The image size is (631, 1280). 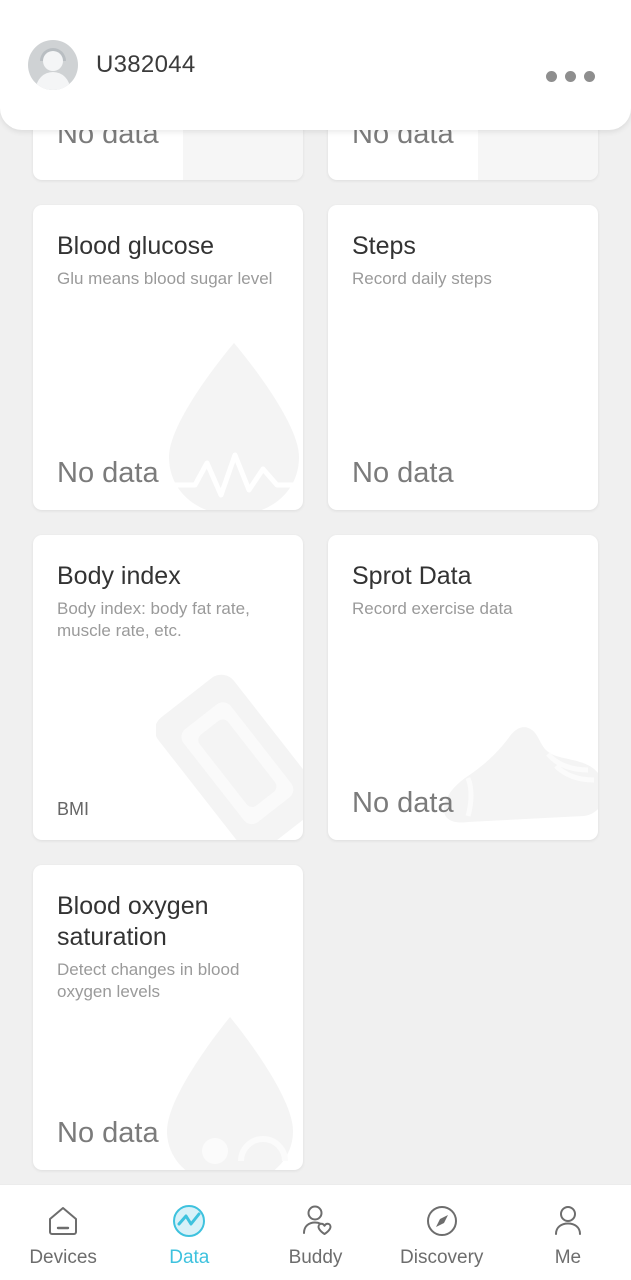 I want to click on nav-label-me: Me, so click(x=568, y=1257).